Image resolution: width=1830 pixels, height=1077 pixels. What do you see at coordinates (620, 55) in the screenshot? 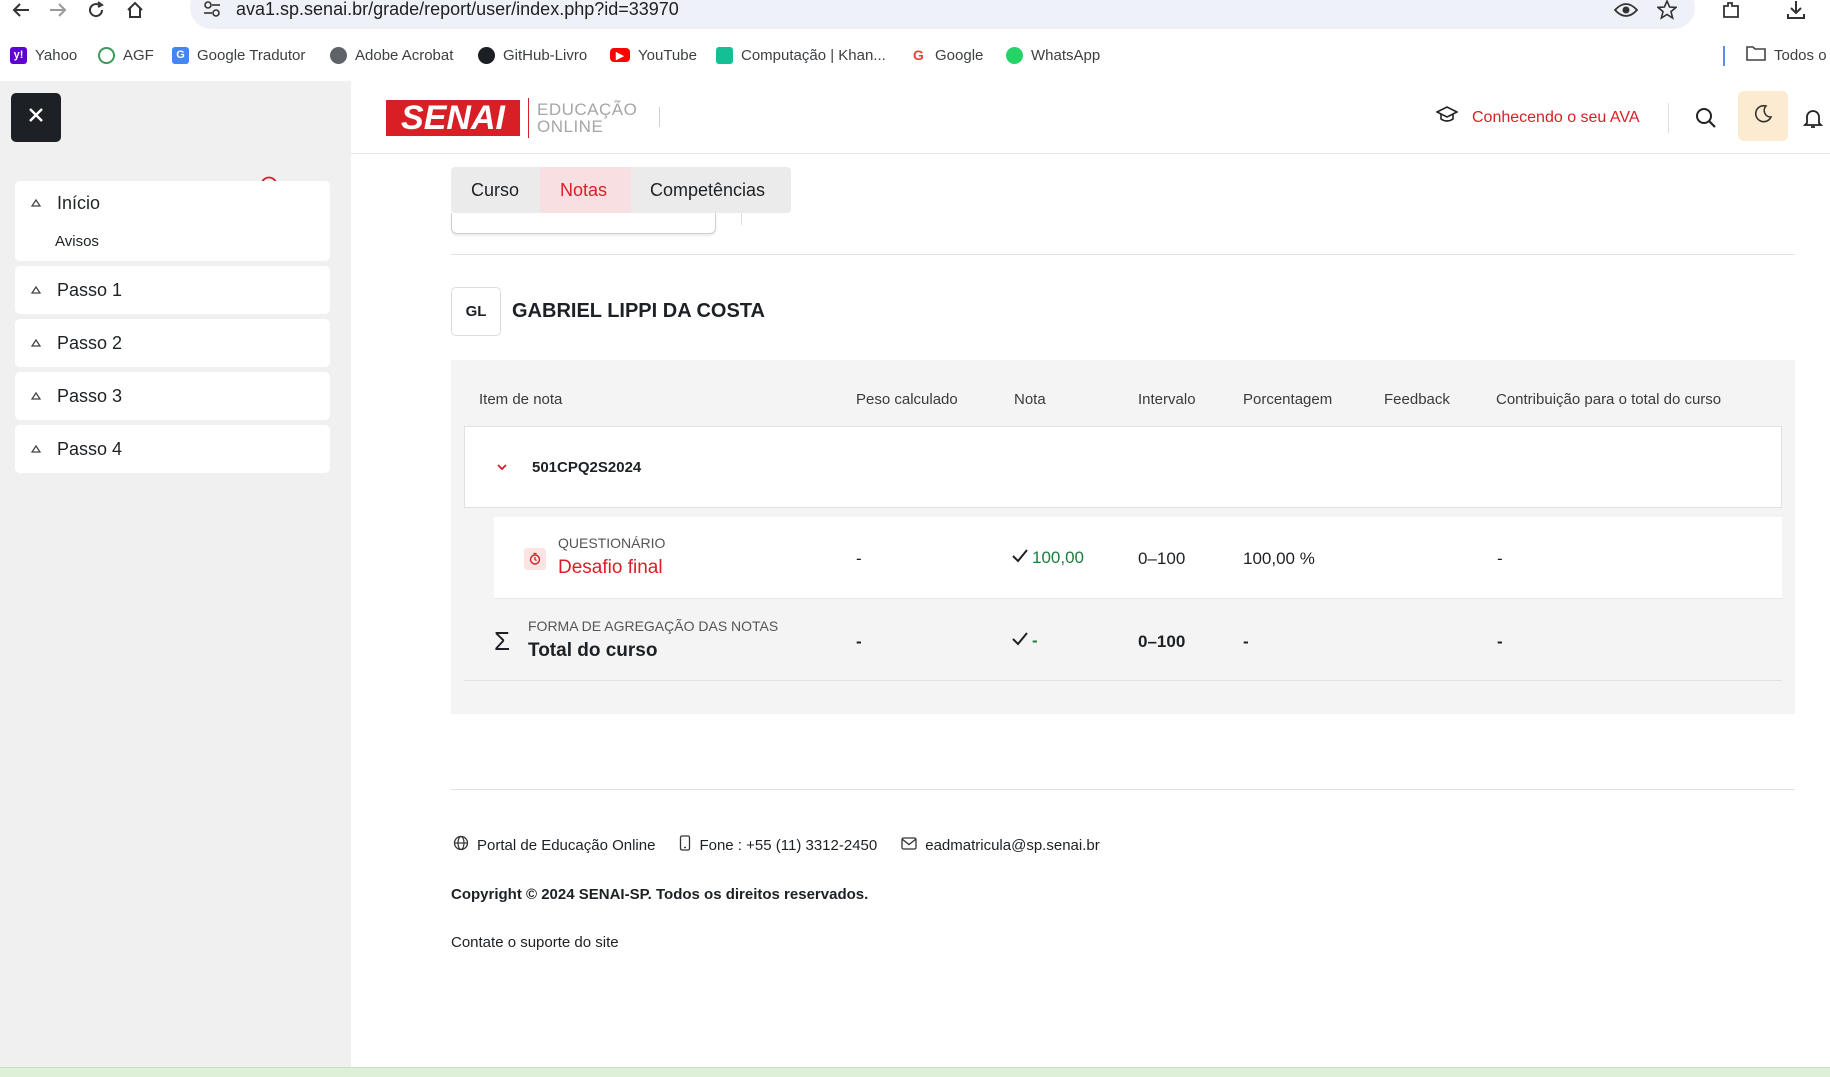
I see `youtube-icon: ▶` at bounding box center [620, 55].